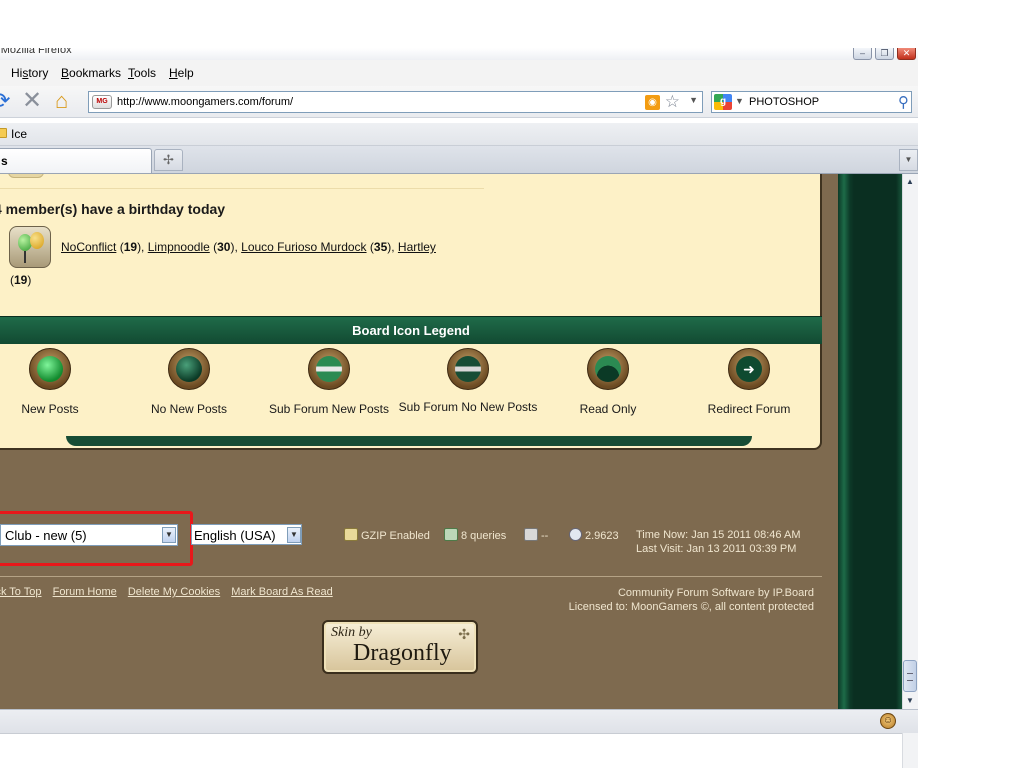 Image resolution: width=1024 pixels, height=768 pixels. Describe the element at coordinates (50, 409) in the screenshot. I see `legend-label: New Posts` at that location.